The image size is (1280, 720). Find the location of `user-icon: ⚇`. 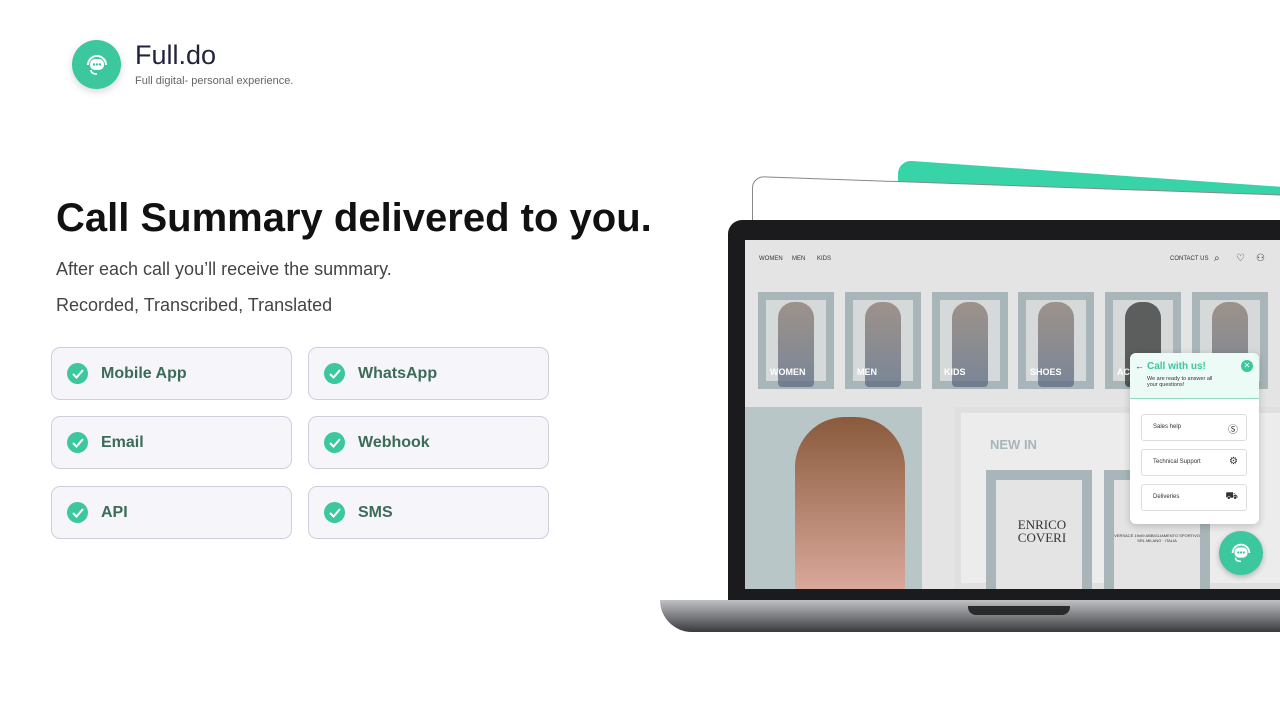

user-icon: ⚇ is located at coordinates (1260, 258).